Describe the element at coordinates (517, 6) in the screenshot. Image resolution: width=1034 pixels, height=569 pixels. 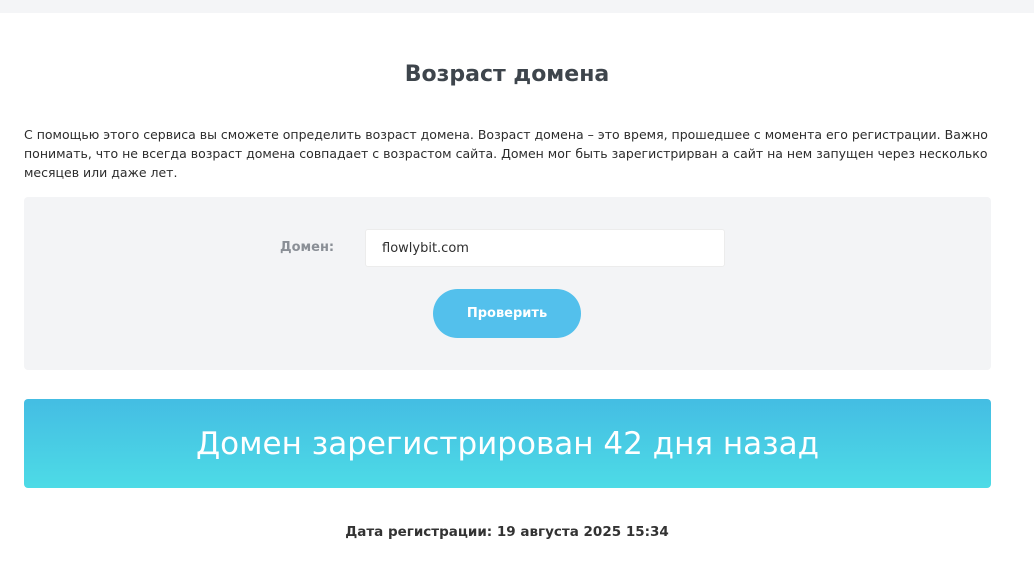
I see `top-bar` at that location.